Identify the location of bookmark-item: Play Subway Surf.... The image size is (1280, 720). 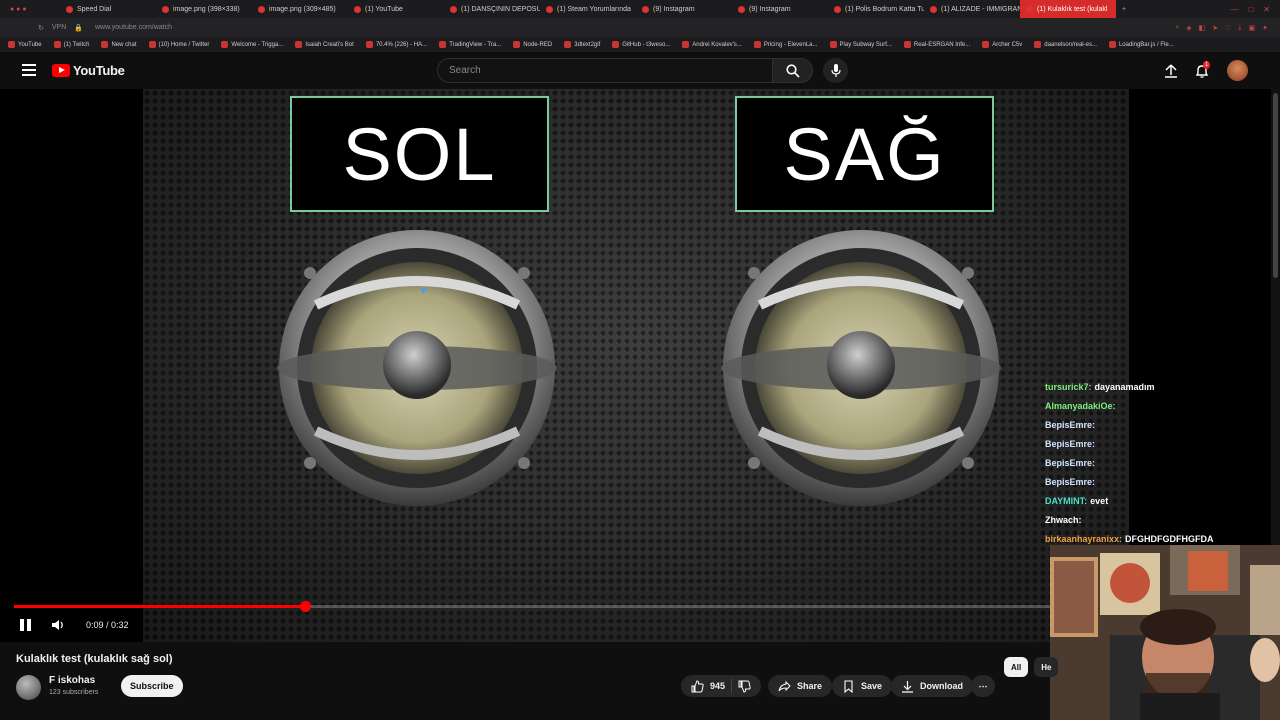
(860, 44).